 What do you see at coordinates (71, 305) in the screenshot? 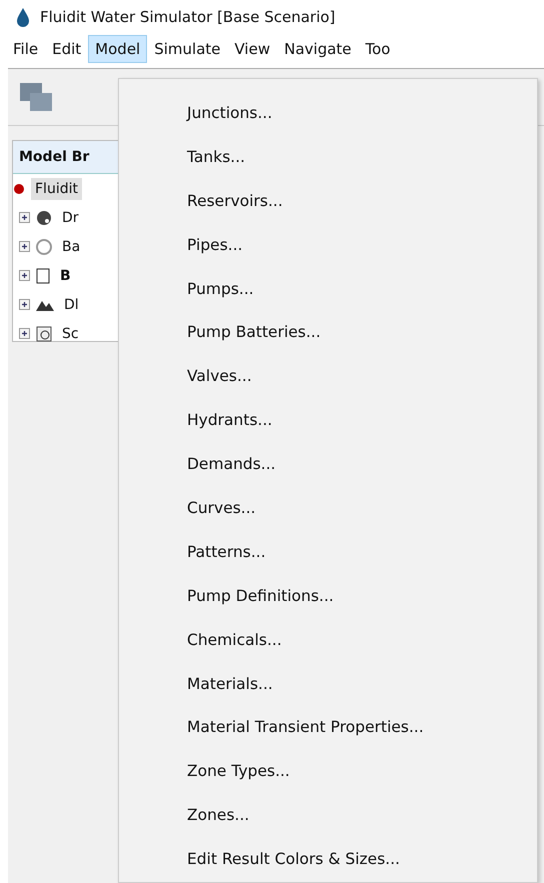
I see `tree-item: Dl` at bounding box center [71, 305].